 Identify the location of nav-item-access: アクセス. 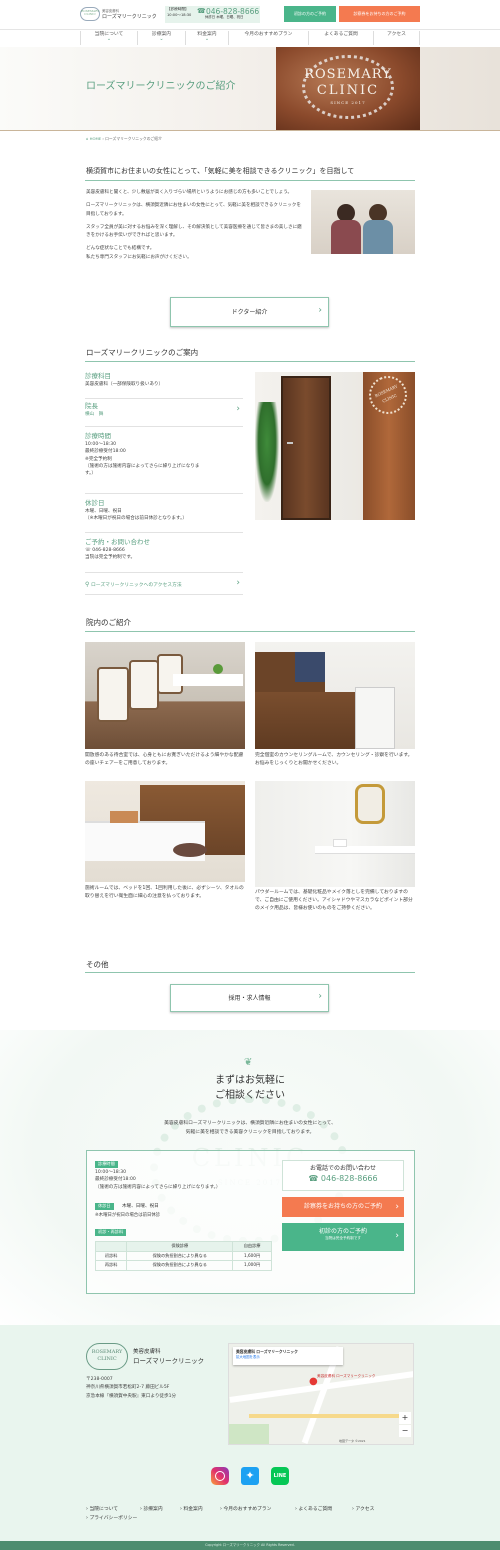
(396, 38).